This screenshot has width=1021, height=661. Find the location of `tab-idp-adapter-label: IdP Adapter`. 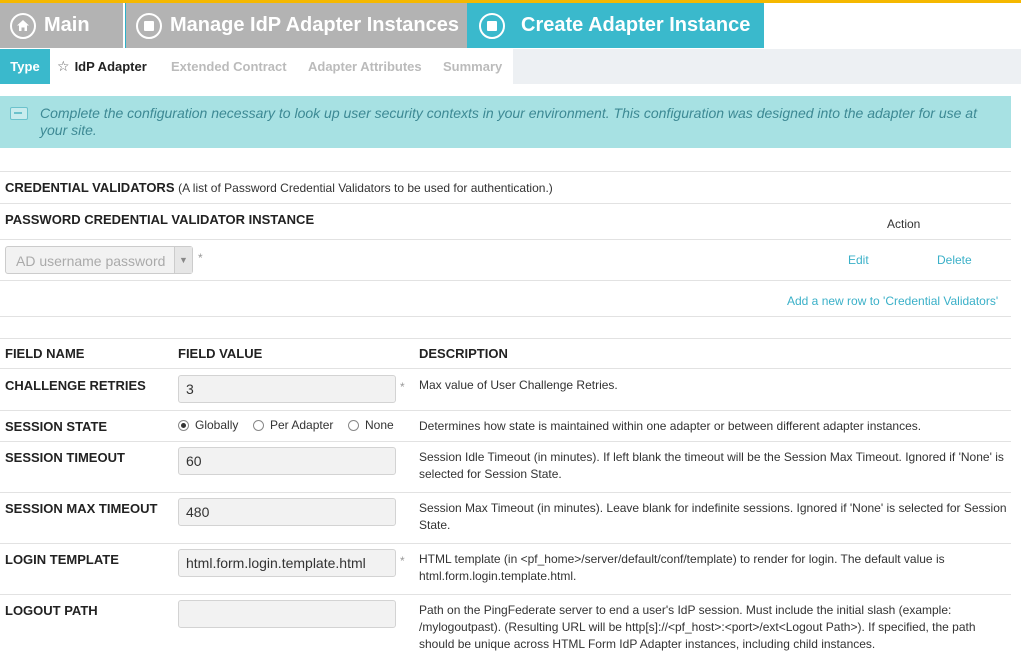

tab-idp-adapter-label: IdP Adapter is located at coordinates (110, 66).